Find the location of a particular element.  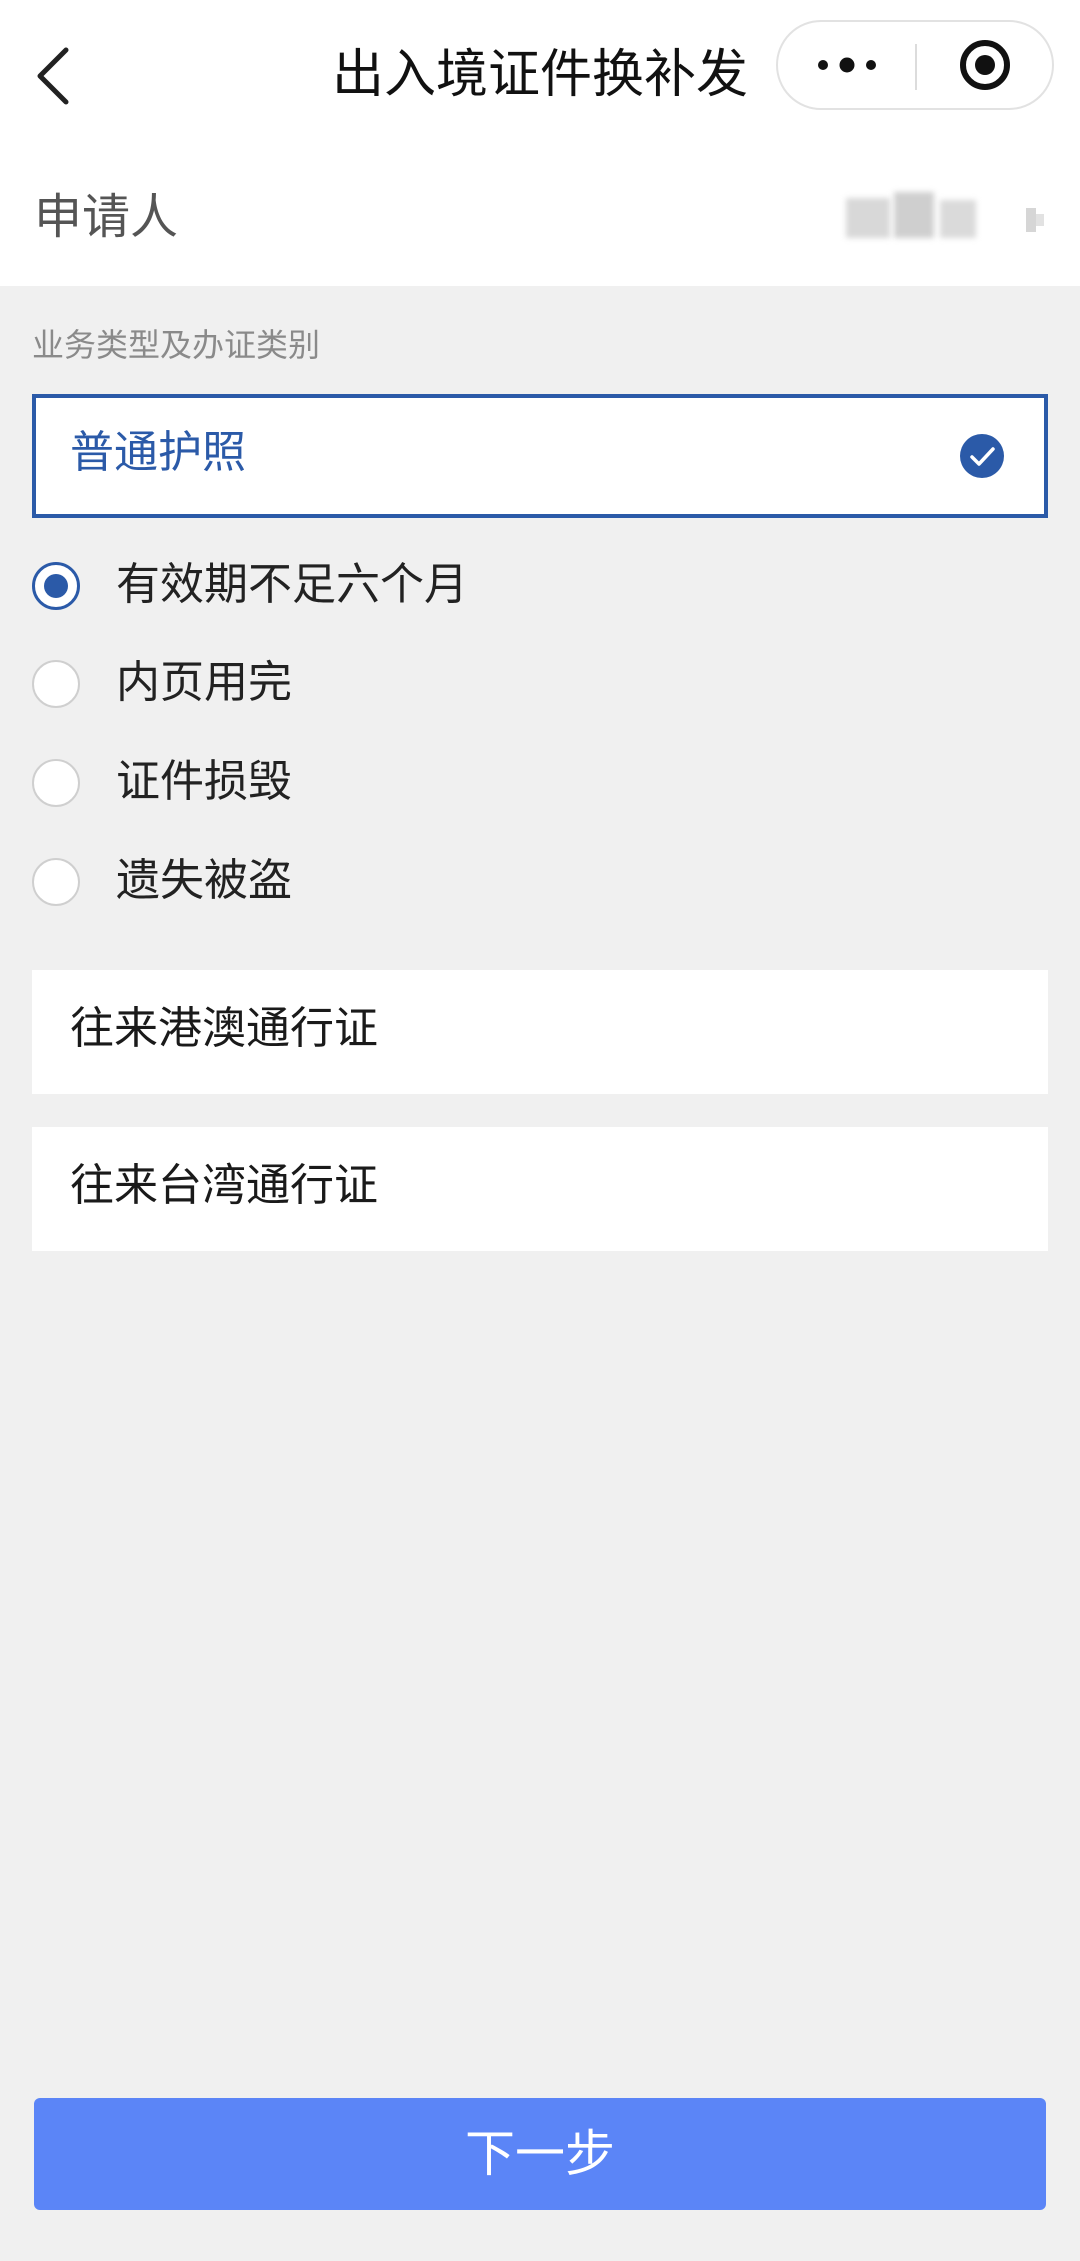

check-circle-icon is located at coordinates (982, 456).